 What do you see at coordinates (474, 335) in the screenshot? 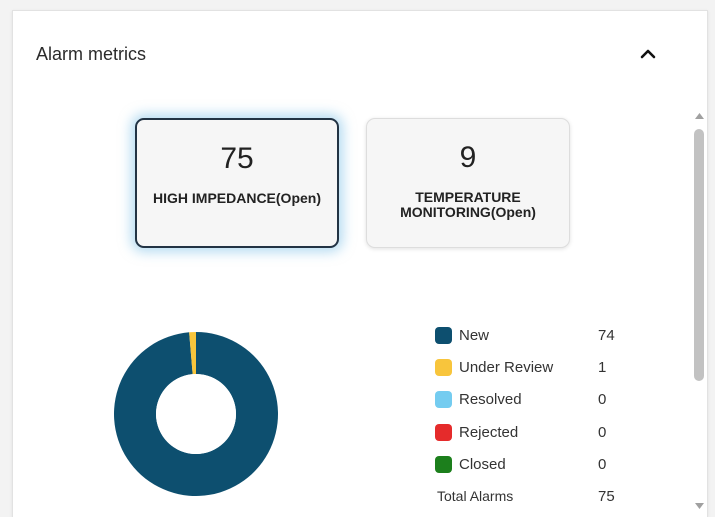
I see `legend-label: New` at bounding box center [474, 335].